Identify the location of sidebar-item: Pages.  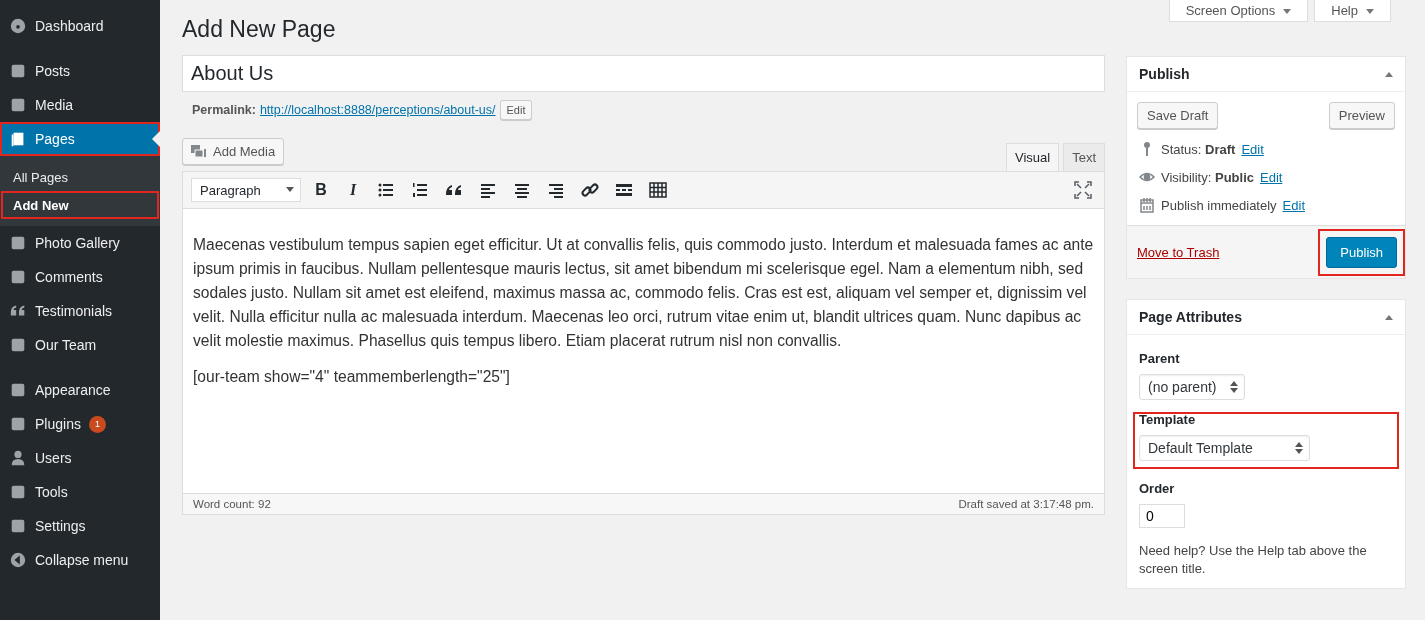
(80, 139).